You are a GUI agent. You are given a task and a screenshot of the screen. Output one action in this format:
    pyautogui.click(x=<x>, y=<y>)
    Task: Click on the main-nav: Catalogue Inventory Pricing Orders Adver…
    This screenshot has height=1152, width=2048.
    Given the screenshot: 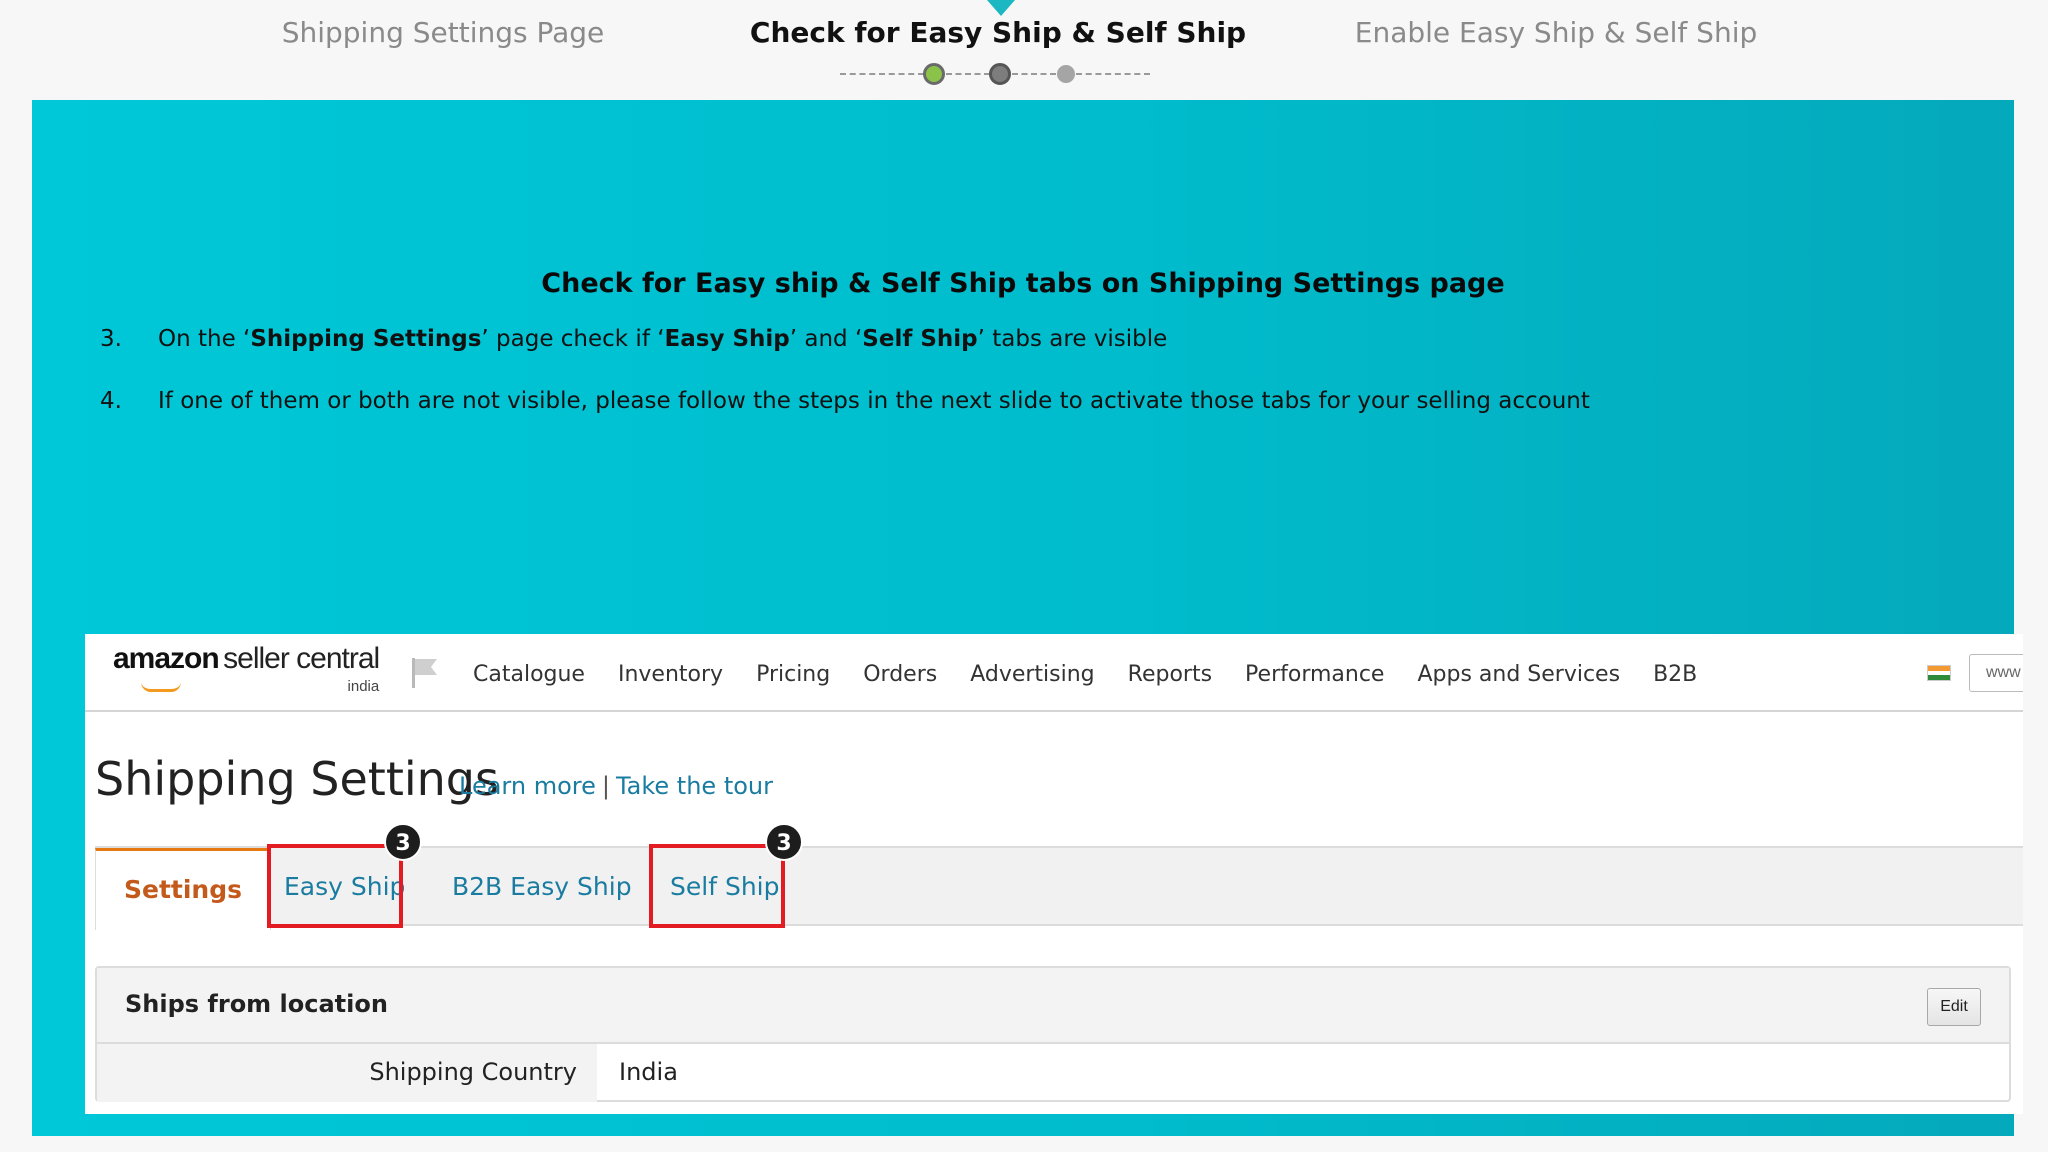 What is the action you would take?
    pyautogui.click(x=1085, y=674)
    